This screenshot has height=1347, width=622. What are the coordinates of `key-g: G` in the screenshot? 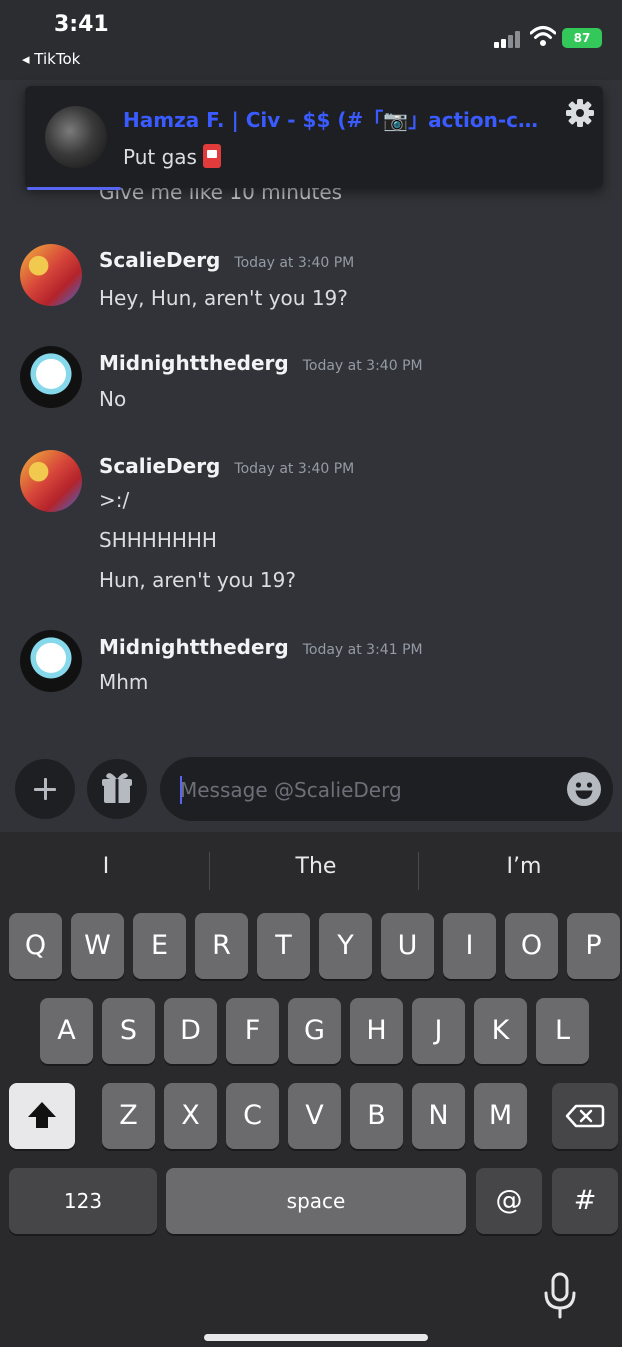 It's located at (314, 1031).